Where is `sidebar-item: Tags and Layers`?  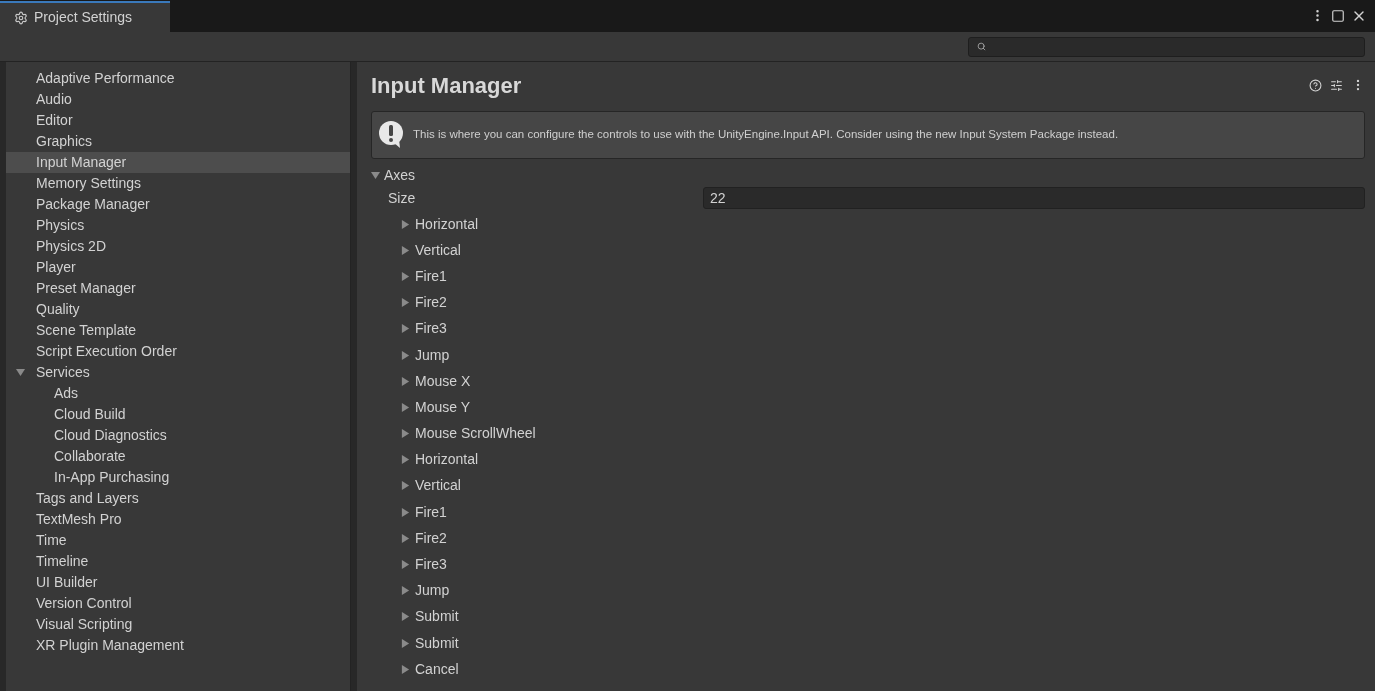 sidebar-item: Tags and Layers is located at coordinates (178, 498).